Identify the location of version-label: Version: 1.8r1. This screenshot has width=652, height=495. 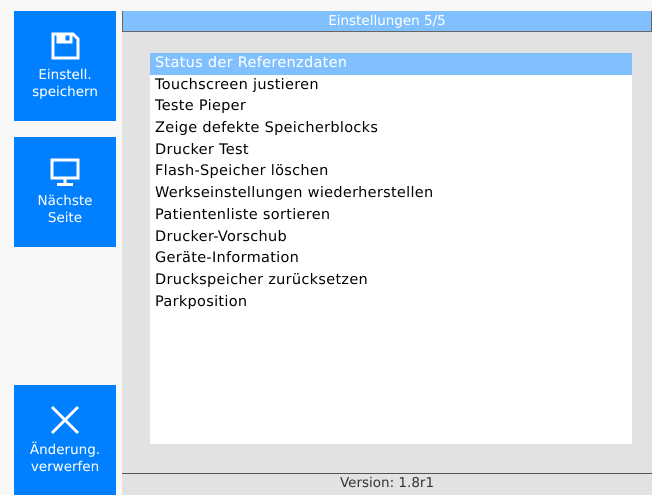
(387, 484).